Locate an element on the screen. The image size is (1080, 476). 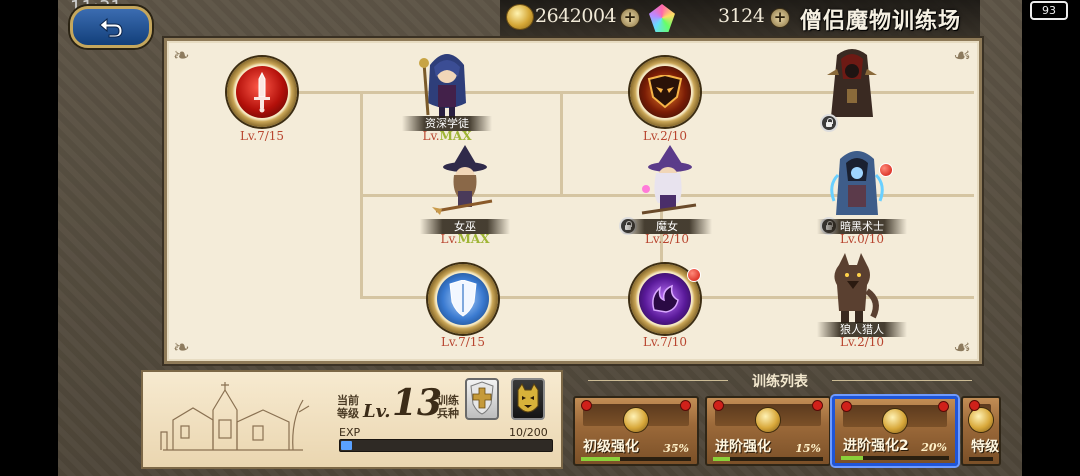
training-card: 初级强化 35% is located at coordinates (636, 431).